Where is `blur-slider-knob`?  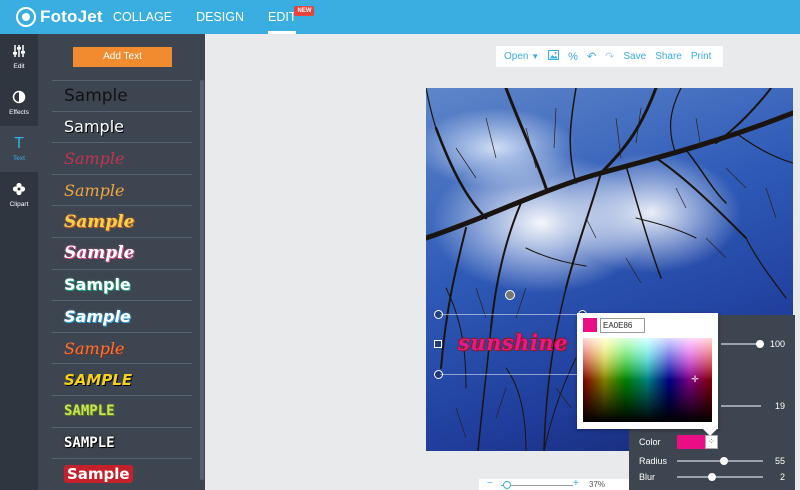
blur-slider-knob is located at coordinates (712, 477).